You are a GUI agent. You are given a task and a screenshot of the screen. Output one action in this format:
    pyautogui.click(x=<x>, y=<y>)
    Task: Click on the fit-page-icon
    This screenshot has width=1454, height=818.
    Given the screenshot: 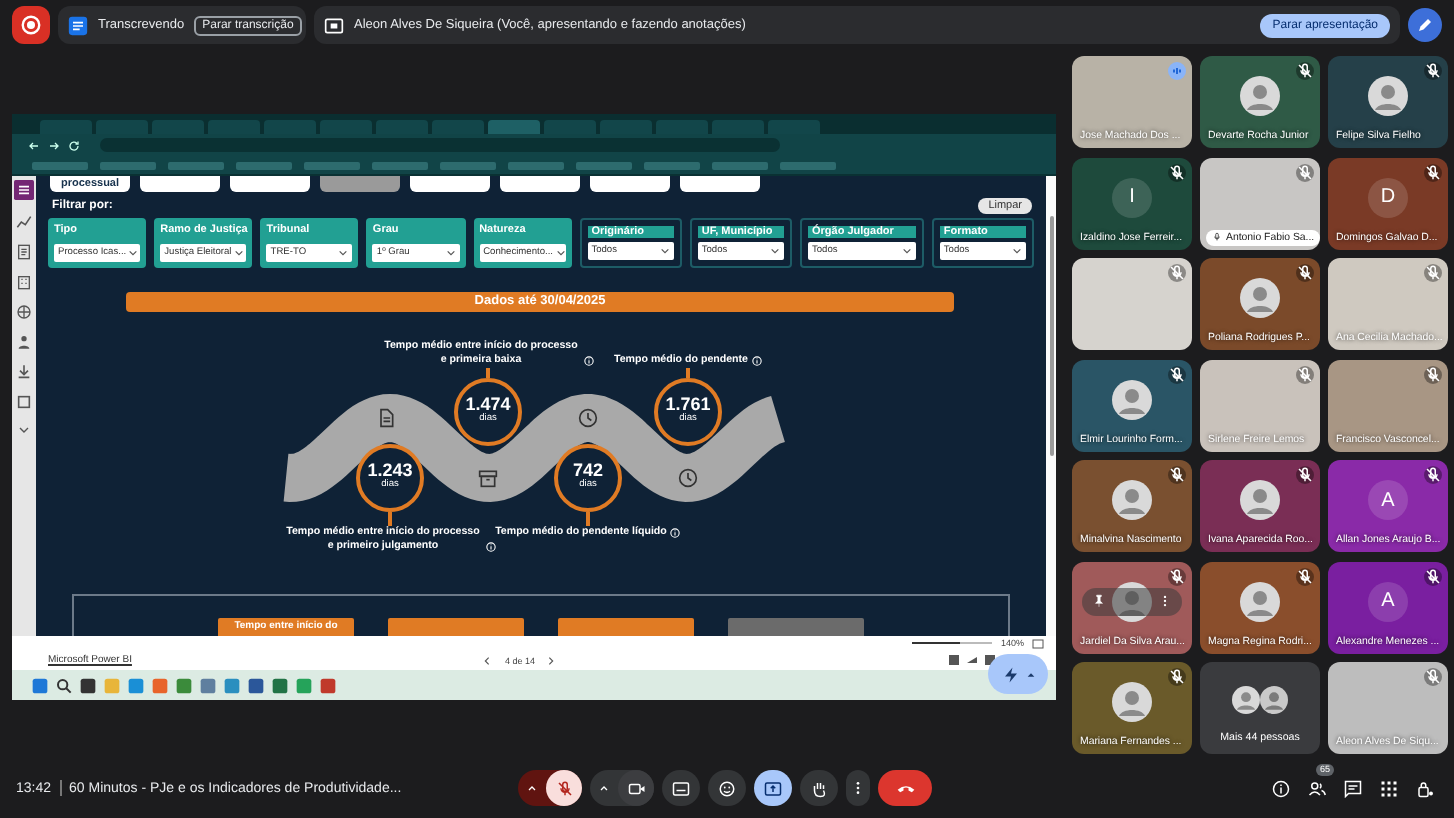 What is the action you would take?
    pyautogui.click(x=1038, y=643)
    